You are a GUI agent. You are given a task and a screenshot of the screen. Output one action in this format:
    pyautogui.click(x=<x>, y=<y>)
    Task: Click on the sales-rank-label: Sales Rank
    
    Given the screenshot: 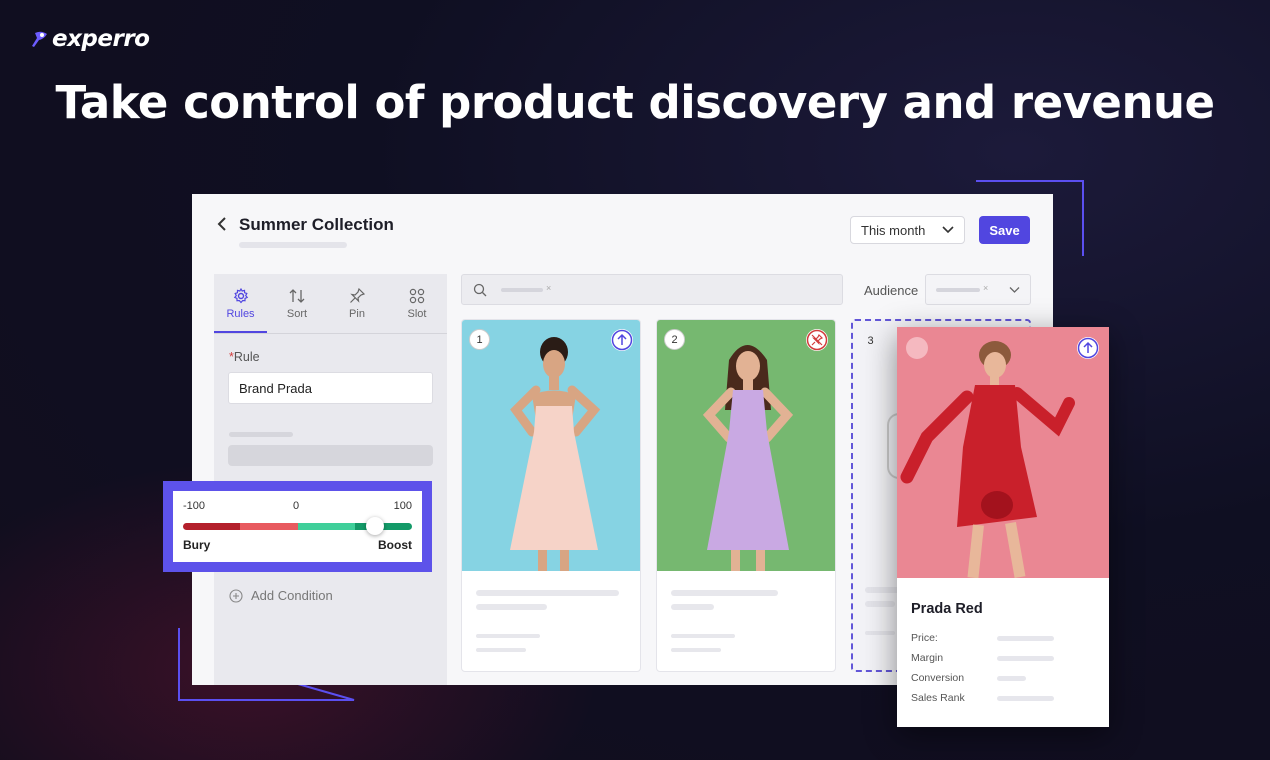 What is the action you would take?
    pyautogui.click(x=938, y=698)
    